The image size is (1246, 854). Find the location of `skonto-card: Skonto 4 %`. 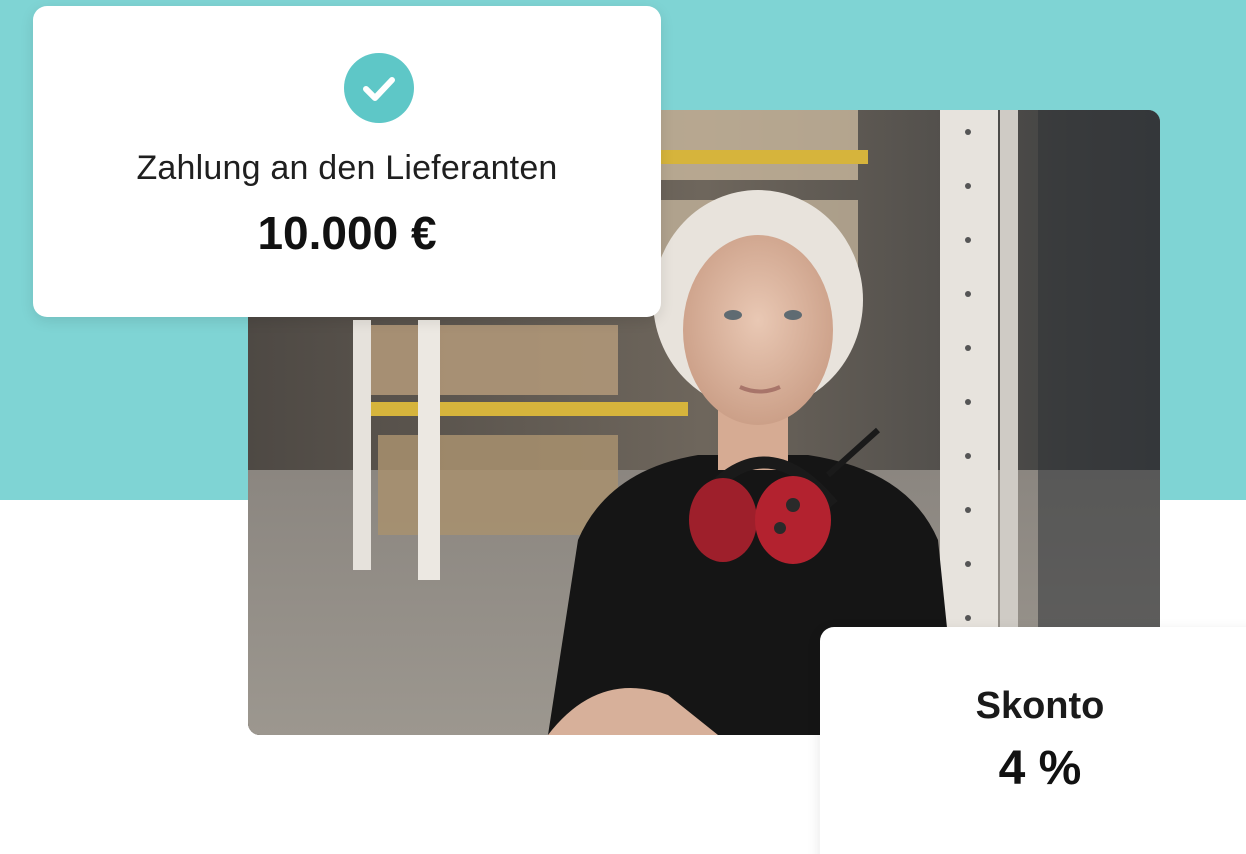

skonto-card: Skonto 4 % is located at coordinates (1033, 740).